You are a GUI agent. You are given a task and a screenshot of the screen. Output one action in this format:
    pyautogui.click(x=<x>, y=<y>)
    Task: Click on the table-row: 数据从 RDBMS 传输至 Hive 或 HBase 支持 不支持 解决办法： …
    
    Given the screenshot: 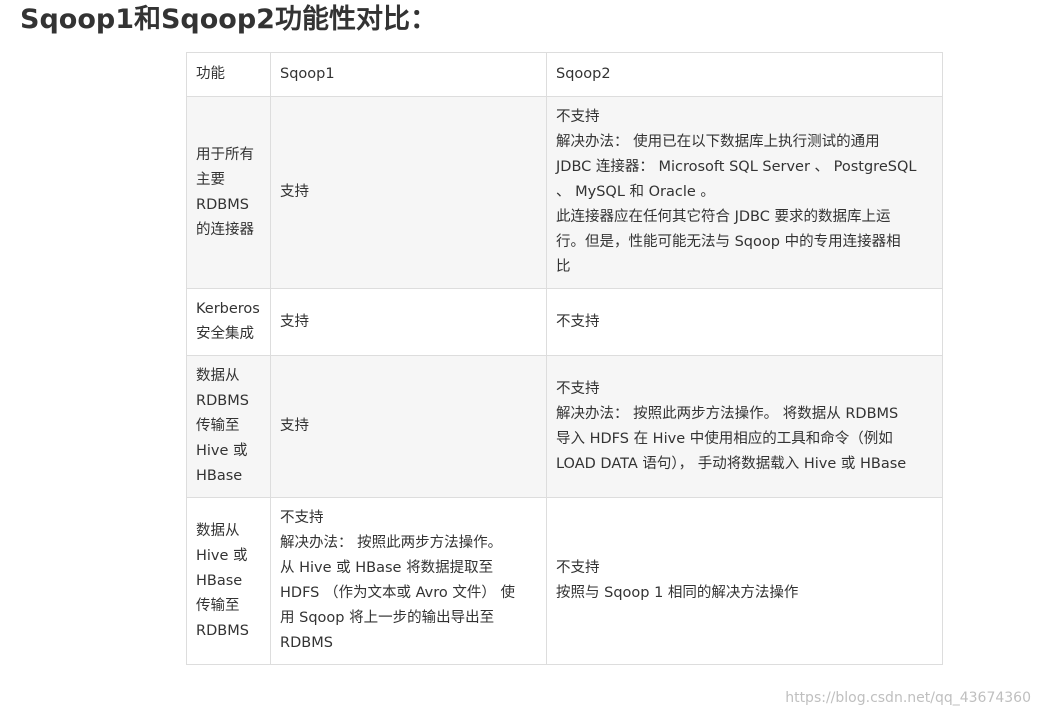 What is the action you would take?
    pyautogui.click(x=564, y=426)
    